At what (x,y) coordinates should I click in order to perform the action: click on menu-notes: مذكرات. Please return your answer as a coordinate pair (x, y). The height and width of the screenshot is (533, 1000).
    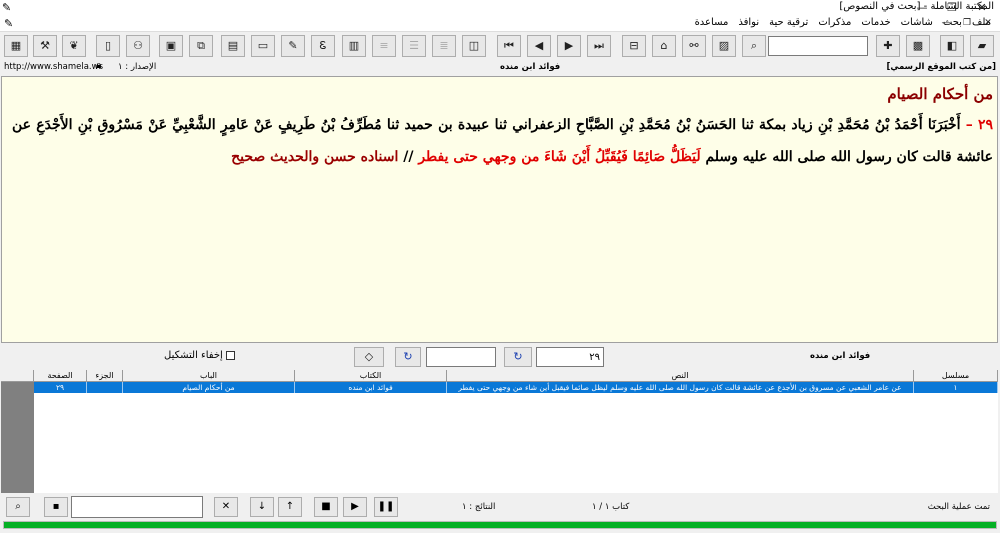
    Looking at the image, I should click on (834, 22).